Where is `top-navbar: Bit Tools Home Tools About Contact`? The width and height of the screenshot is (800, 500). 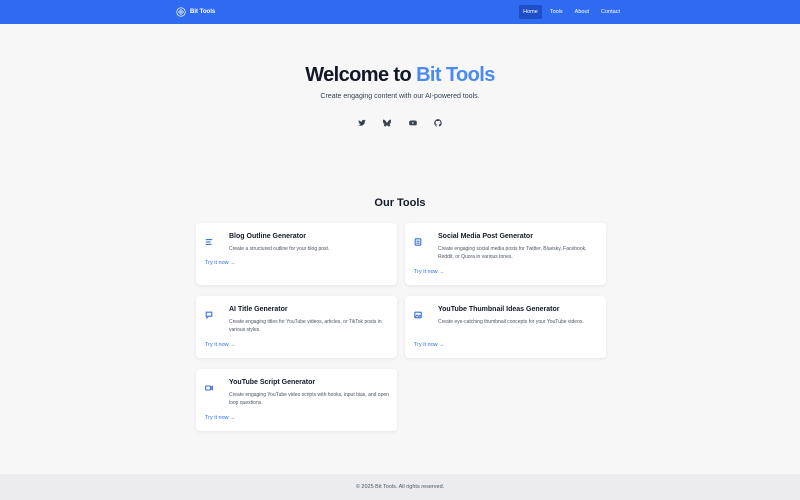 top-navbar: Bit Tools Home Tools About Contact is located at coordinates (400, 12).